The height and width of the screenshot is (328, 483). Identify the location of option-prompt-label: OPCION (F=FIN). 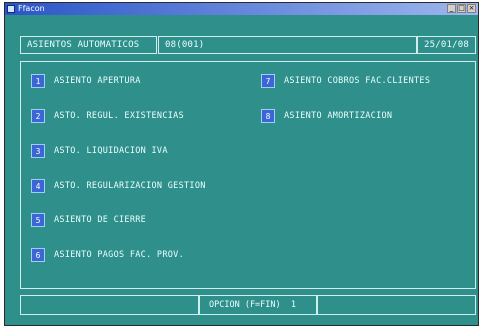
(245, 305).